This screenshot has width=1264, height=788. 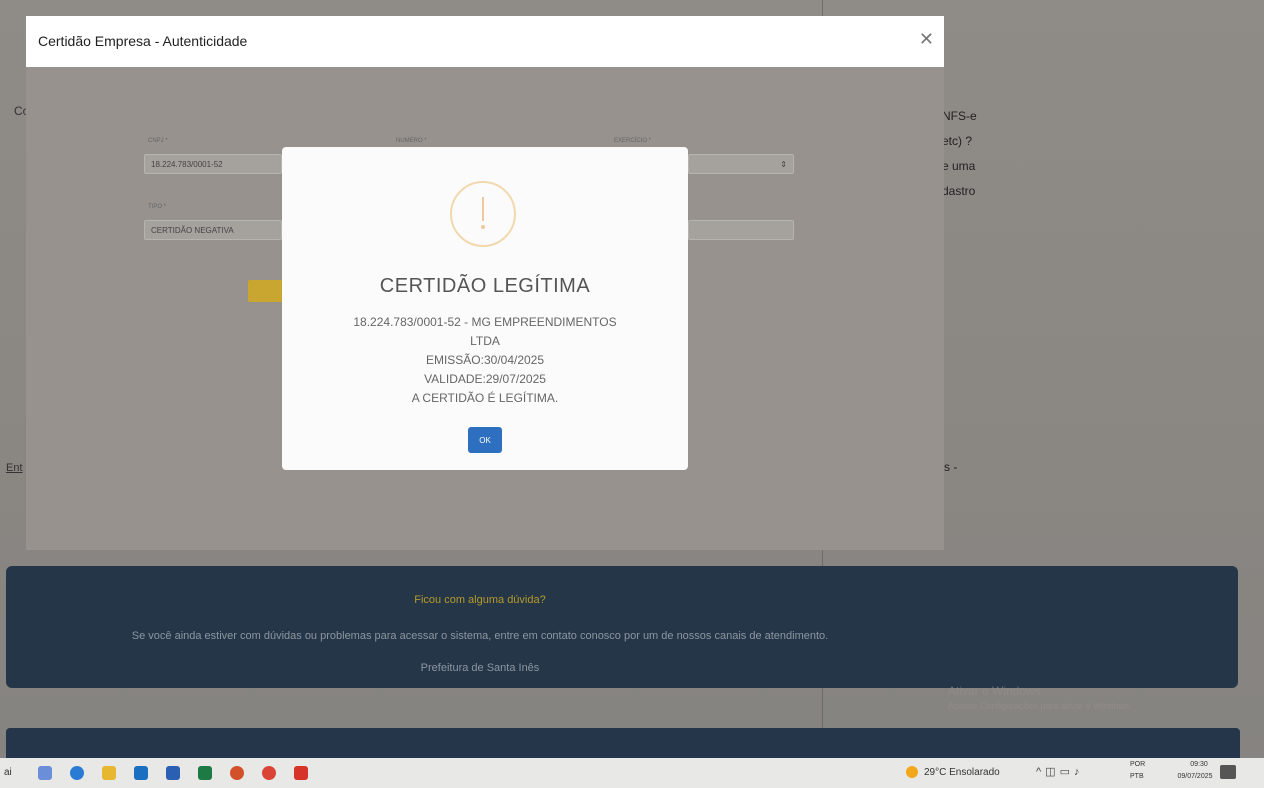 What do you see at coordinates (912, 772) in the screenshot?
I see `weather-sun-icon` at bounding box center [912, 772].